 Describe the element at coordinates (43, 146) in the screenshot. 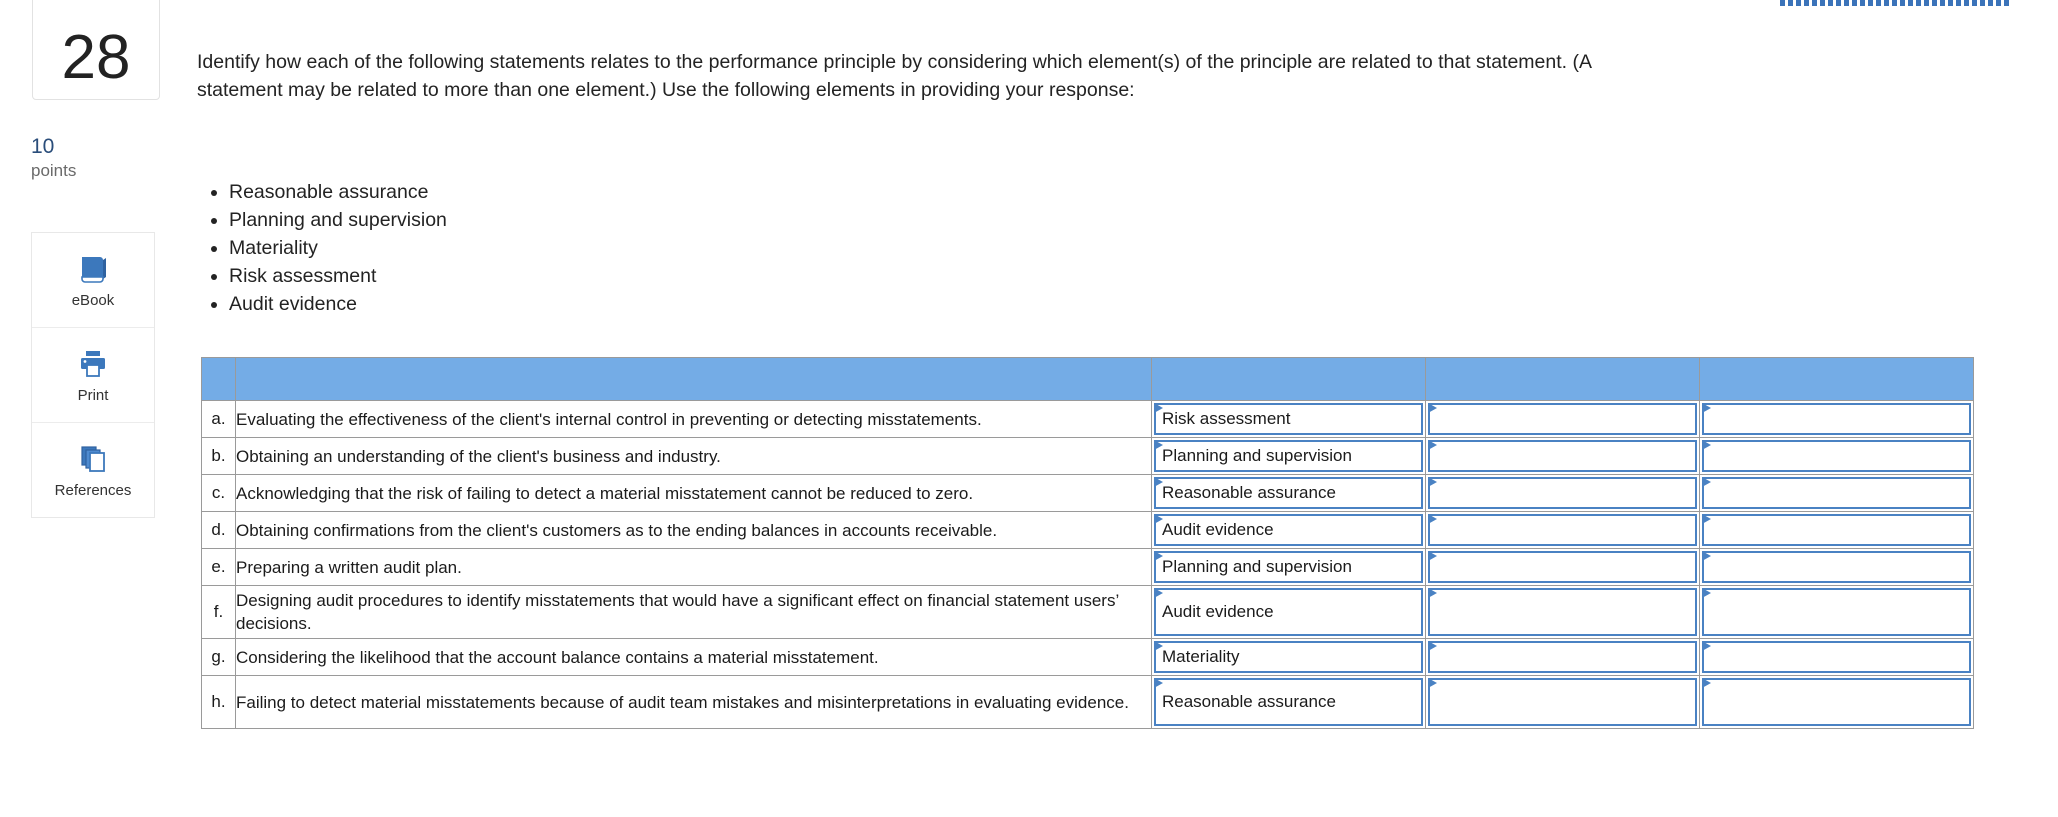

I see `points-value: 10` at that location.